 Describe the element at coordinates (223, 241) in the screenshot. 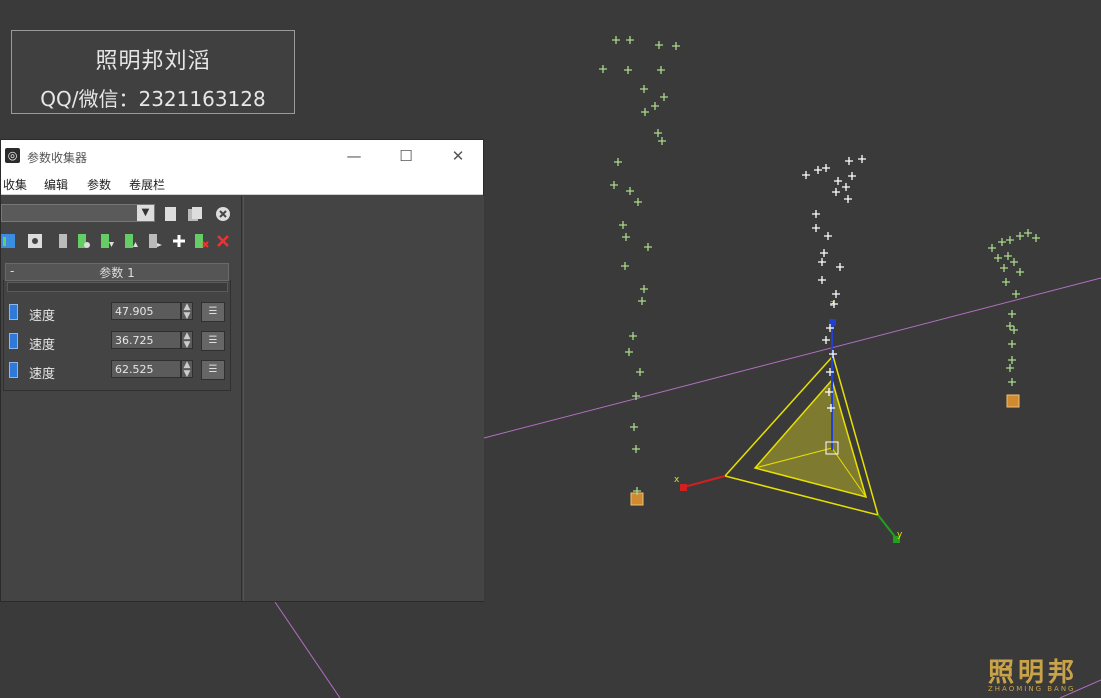

I see `clear-all-icon` at that location.